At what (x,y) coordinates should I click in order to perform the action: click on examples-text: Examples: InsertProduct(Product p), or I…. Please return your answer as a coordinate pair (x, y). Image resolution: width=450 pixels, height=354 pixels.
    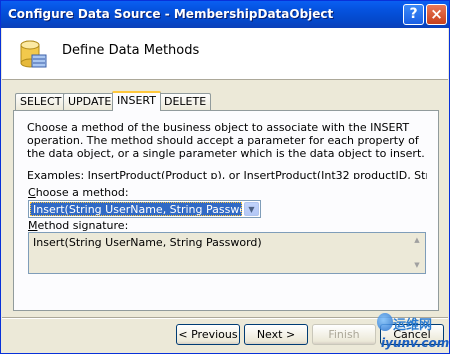
    Looking at the image, I should click on (227, 174).